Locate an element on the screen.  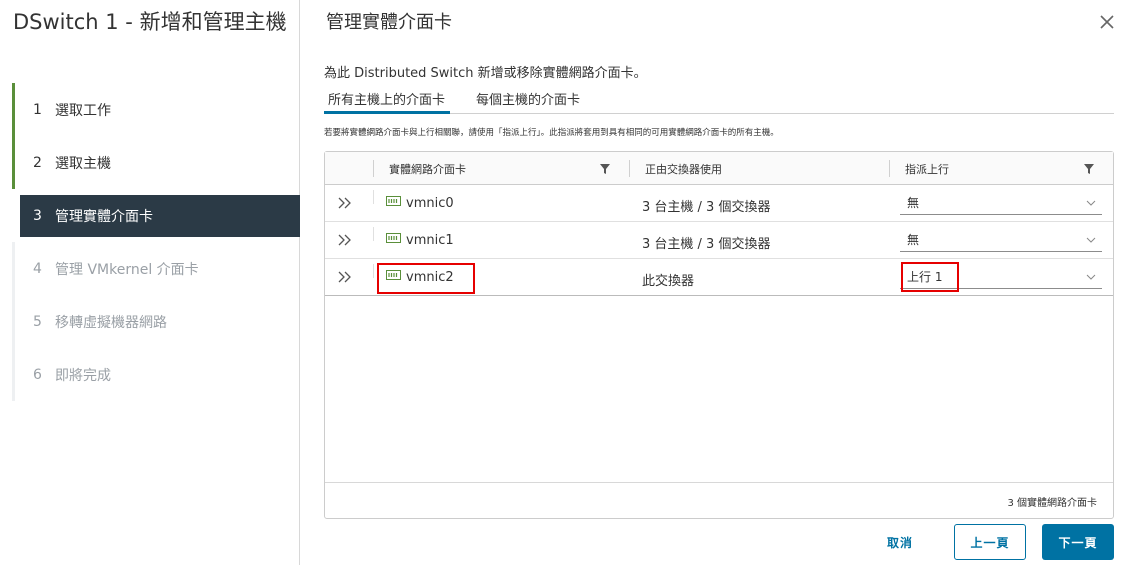
page-description: 為此 Distributed Switch 新增或移除實體網路介面卡。 is located at coordinates (485, 73).